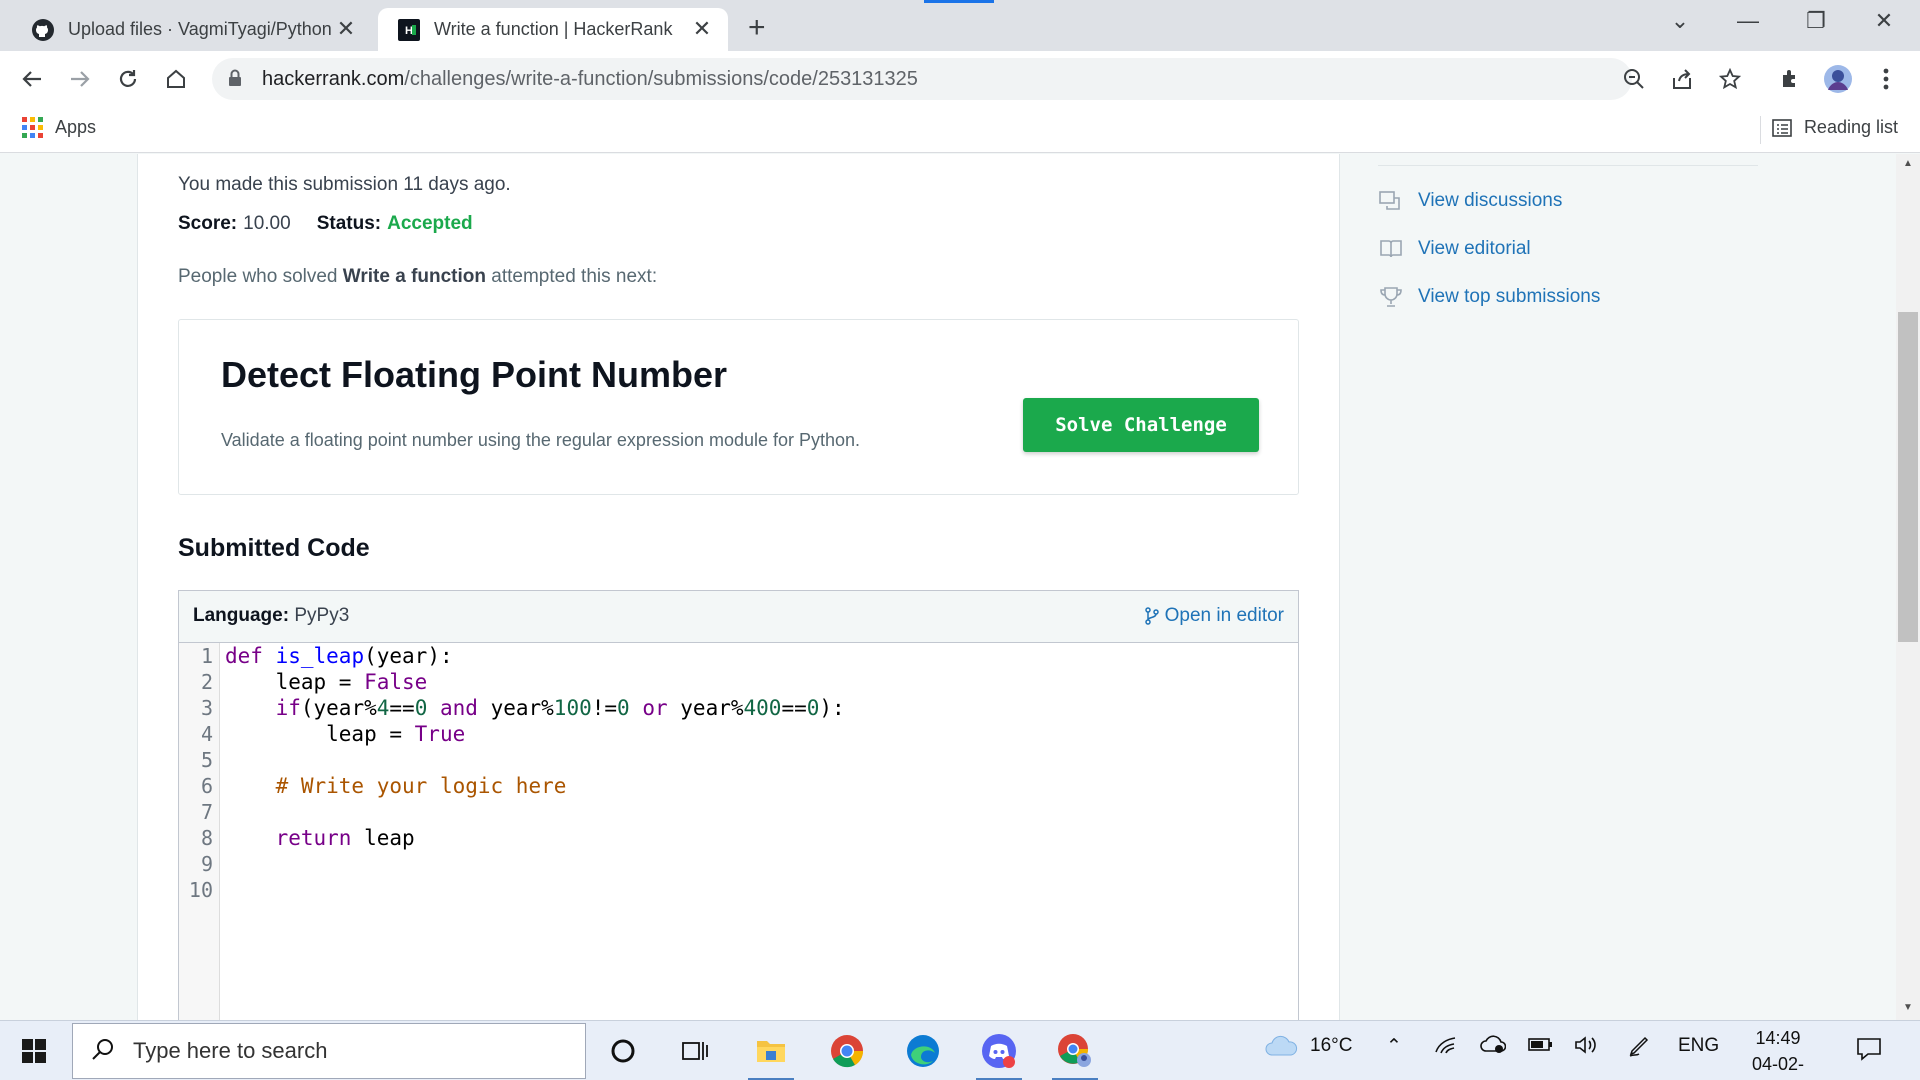 This screenshot has height=1080, width=1920. I want to click on line-number-gutter: 1 2 3 4 5 6 7 8 9 10, so click(199, 831).